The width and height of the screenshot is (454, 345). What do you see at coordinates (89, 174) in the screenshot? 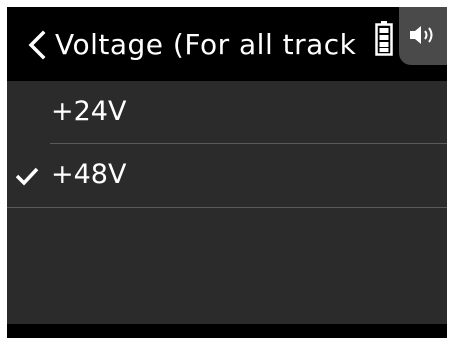
I see `option-label: +48V` at bounding box center [89, 174].